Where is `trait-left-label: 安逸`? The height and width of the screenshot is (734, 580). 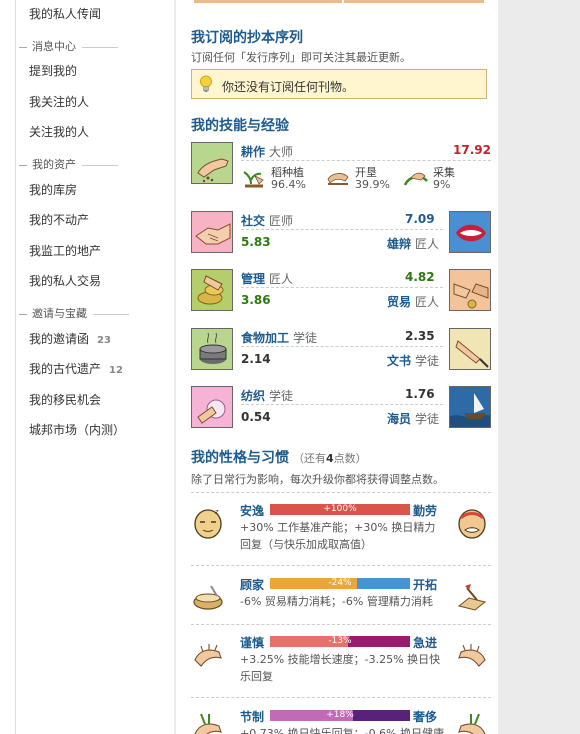 trait-left-label: 安逸 is located at coordinates (252, 511).